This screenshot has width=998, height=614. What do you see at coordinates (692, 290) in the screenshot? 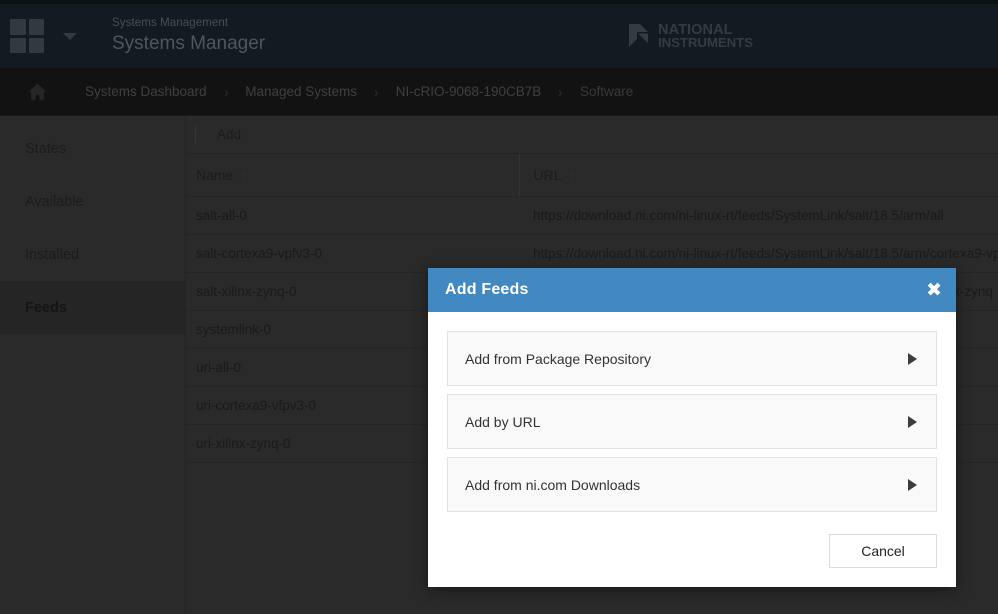
I see `dialog-header: Add Feeds ✖` at bounding box center [692, 290].